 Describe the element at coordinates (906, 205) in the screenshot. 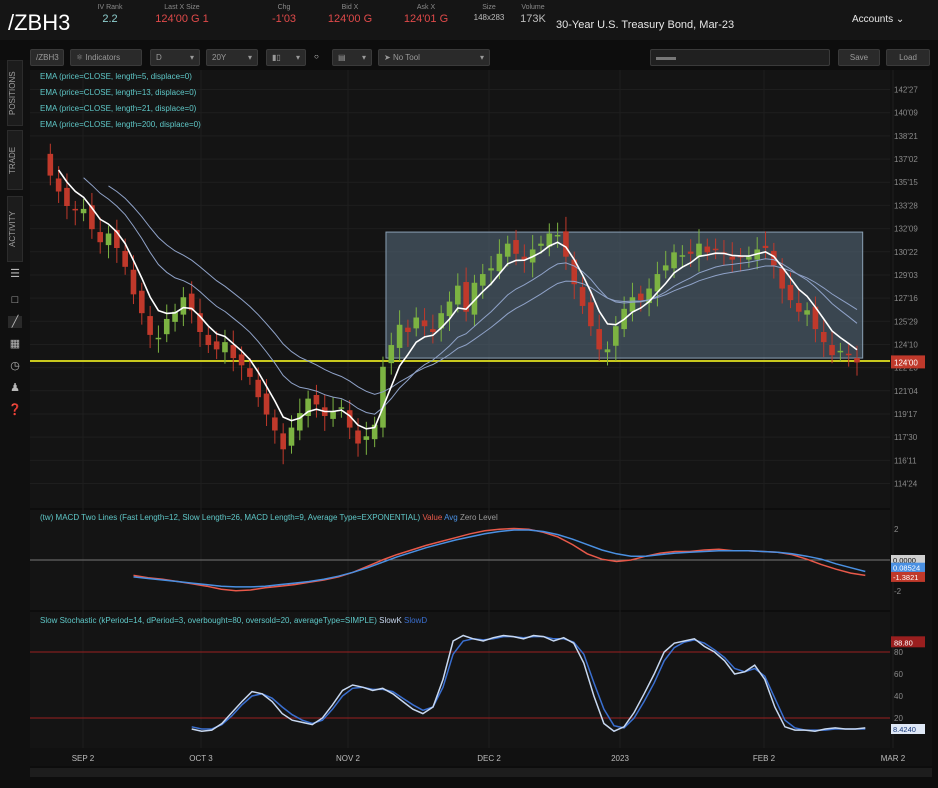

I see `price-tick-label: 133'28` at that location.